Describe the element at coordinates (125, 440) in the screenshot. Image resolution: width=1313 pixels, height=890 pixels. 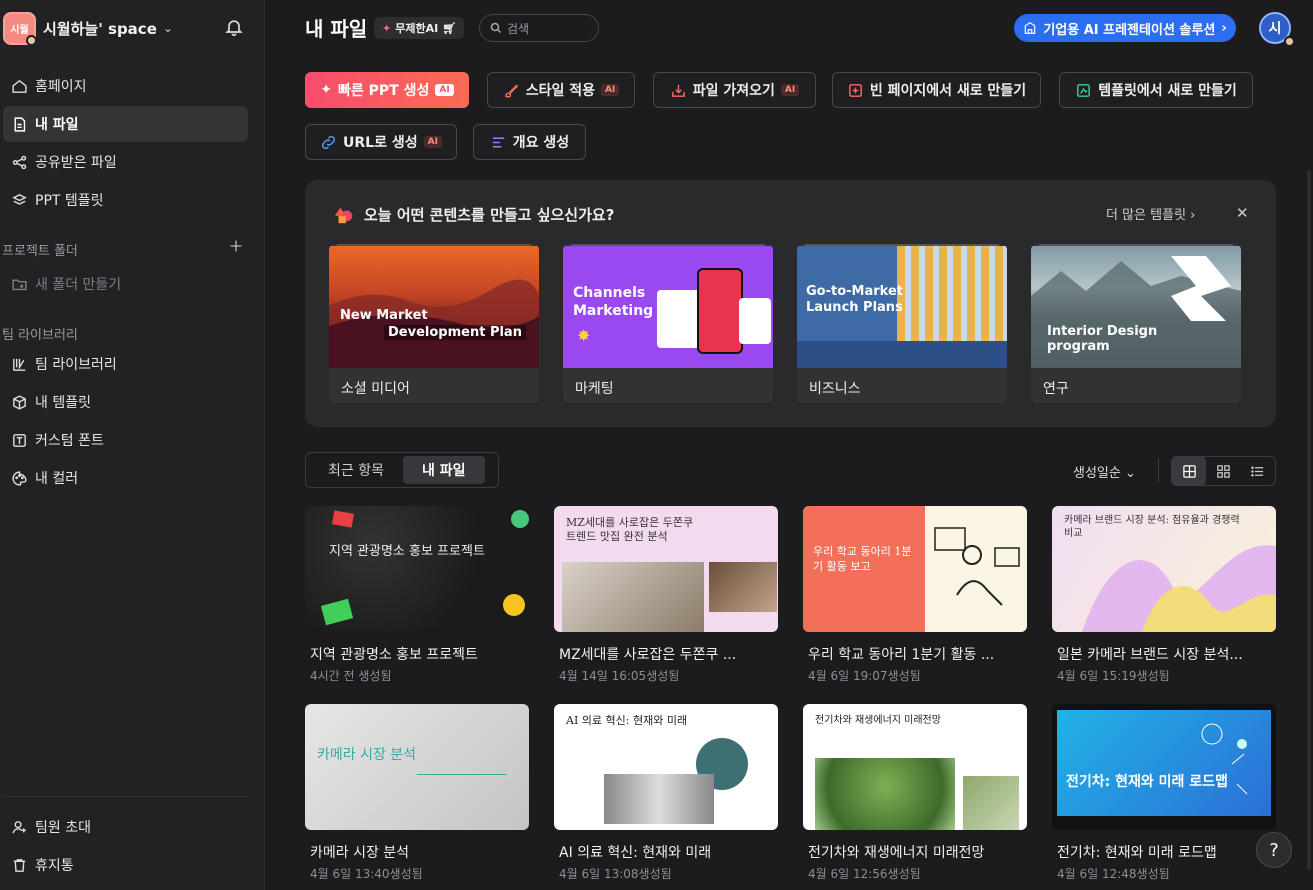
I see `sidebar-item-custom-fonts: 커스텀 폰트` at that location.